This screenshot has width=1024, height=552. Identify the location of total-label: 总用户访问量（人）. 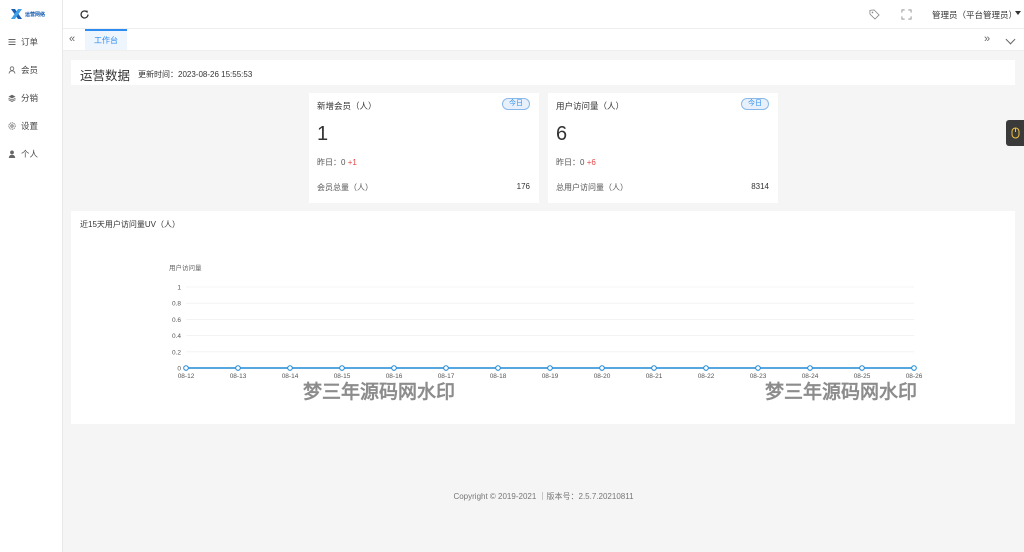
(592, 187).